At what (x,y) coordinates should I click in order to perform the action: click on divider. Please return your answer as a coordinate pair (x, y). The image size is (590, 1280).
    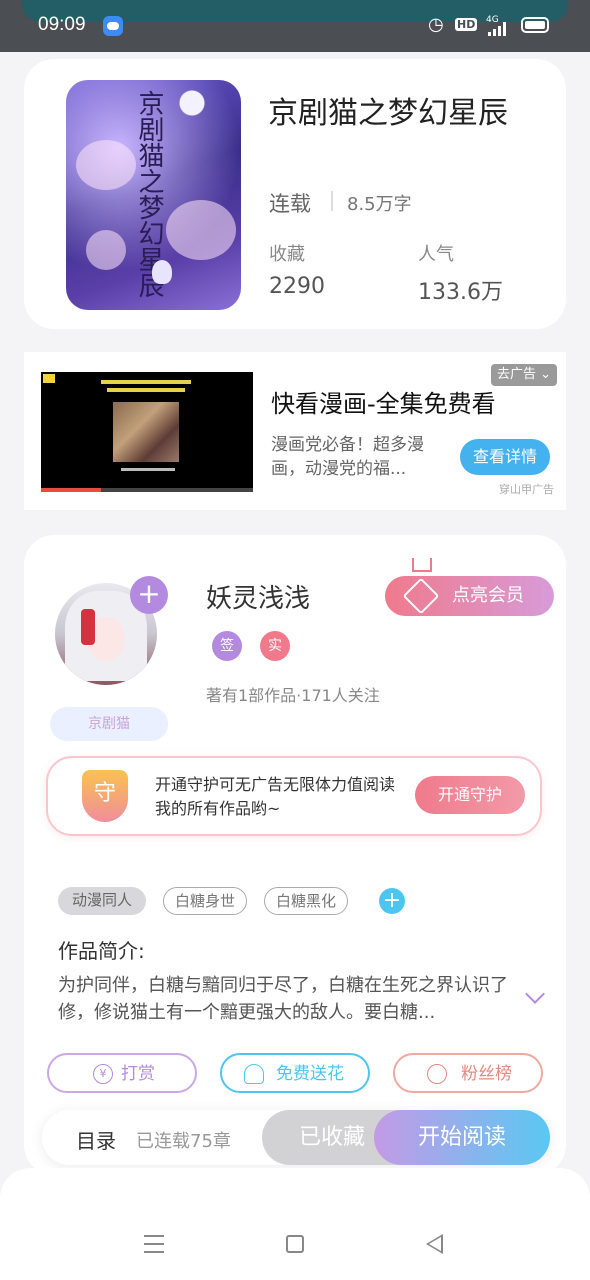
    Looking at the image, I should click on (332, 201).